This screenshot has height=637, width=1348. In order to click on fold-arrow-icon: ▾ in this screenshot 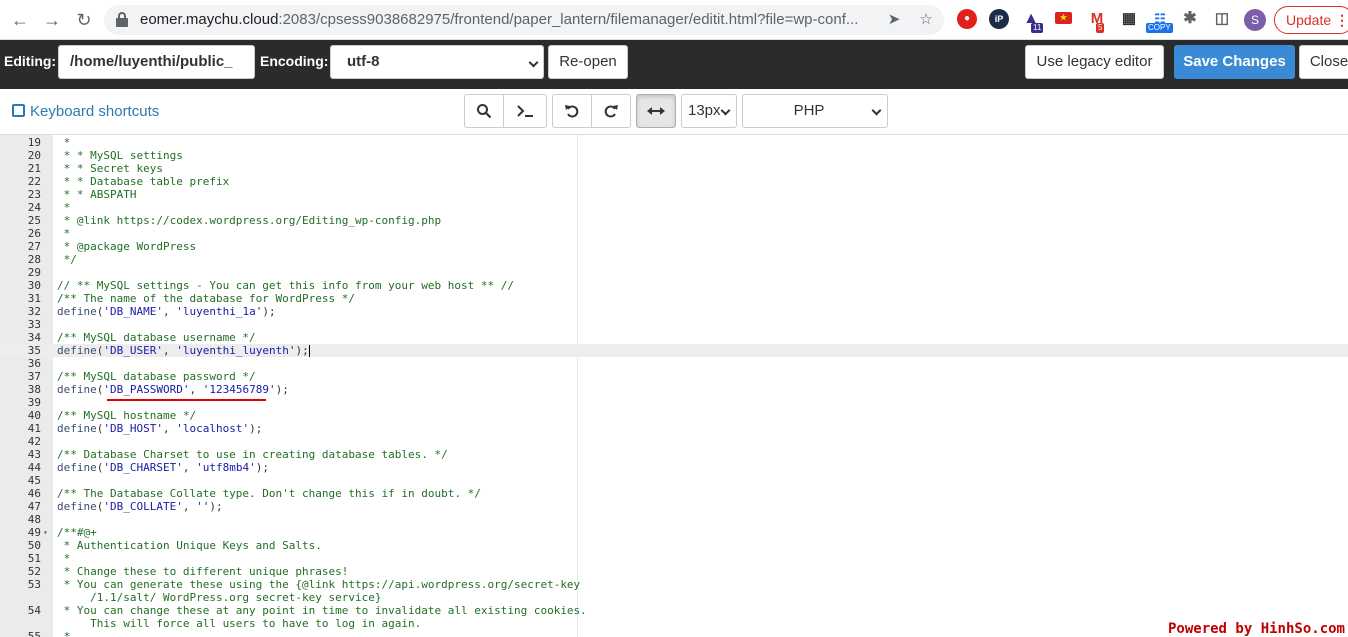, I will do `click(45, 532)`.